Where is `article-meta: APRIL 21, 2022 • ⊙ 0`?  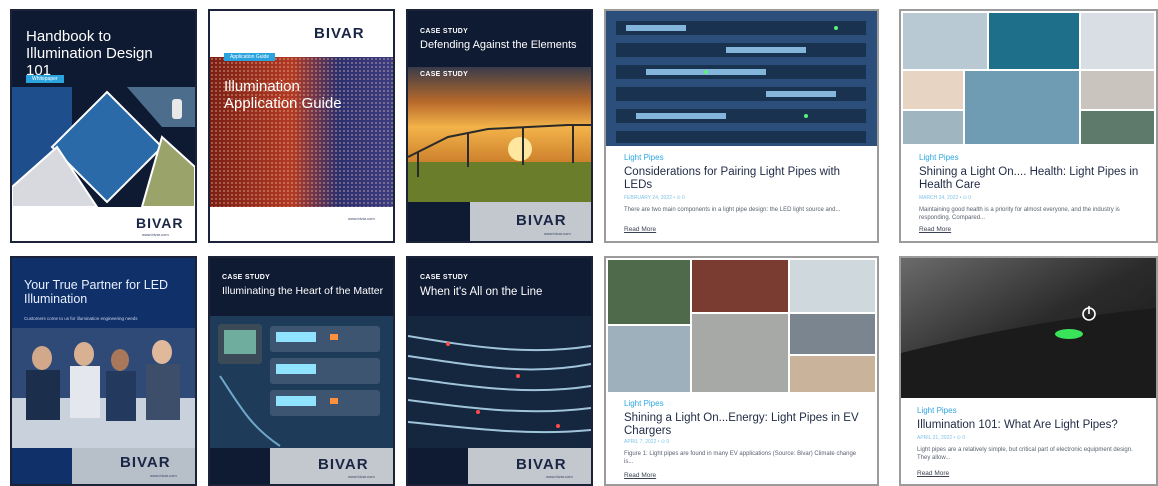
article-meta: APRIL 21, 2022 • ⊙ 0 is located at coordinates (941, 438).